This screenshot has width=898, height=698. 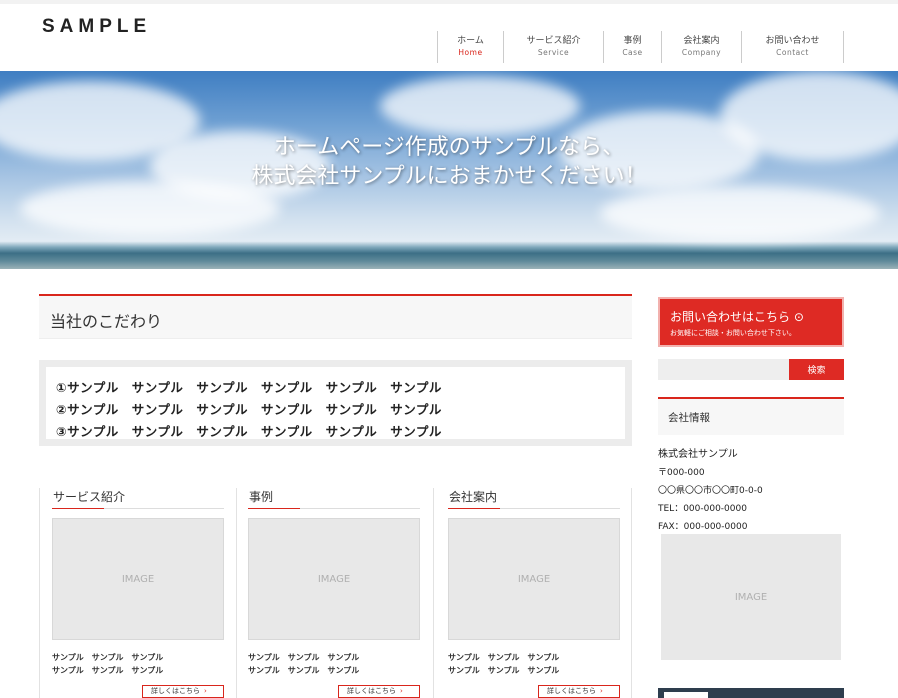 I want to click on nav-sublabel: Case, so click(x=632, y=52).